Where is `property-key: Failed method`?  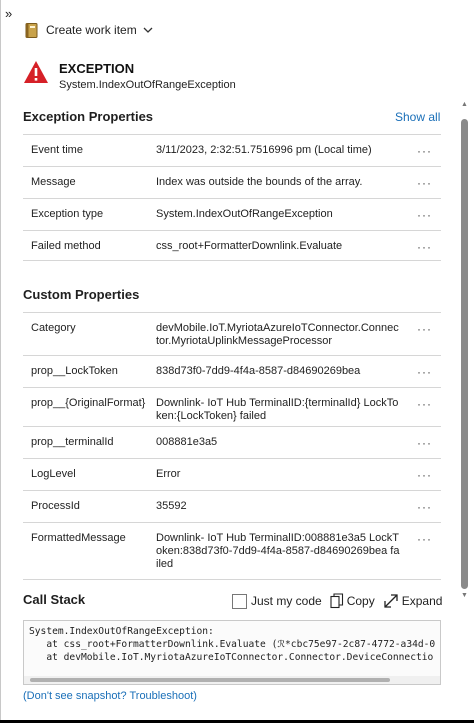 property-key: Failed method is located at coordinates (66, 246).